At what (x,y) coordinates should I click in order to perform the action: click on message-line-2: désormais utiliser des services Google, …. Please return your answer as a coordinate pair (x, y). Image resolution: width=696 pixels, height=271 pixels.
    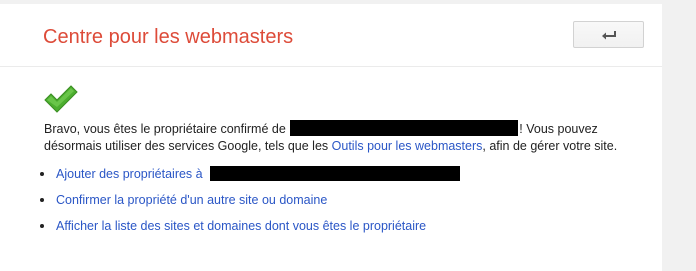
    Looking at the image, I should click on (349, 146).